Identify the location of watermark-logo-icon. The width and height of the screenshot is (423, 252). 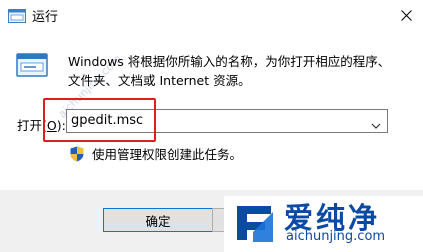
(254, 223).